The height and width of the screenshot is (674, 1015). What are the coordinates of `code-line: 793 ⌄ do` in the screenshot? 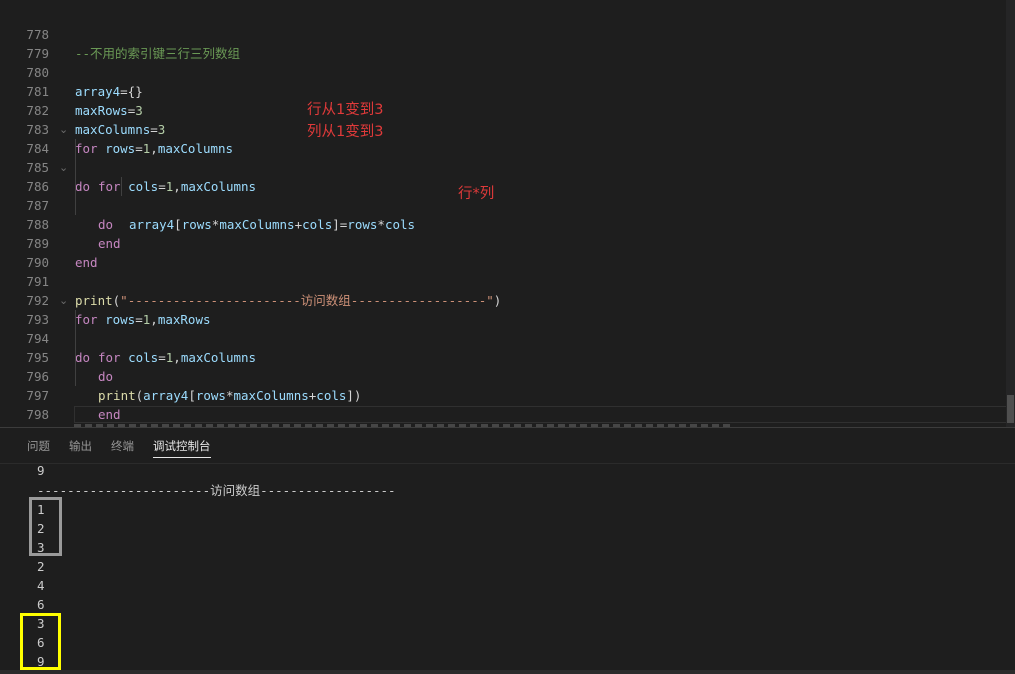 It's located at (507, 328).